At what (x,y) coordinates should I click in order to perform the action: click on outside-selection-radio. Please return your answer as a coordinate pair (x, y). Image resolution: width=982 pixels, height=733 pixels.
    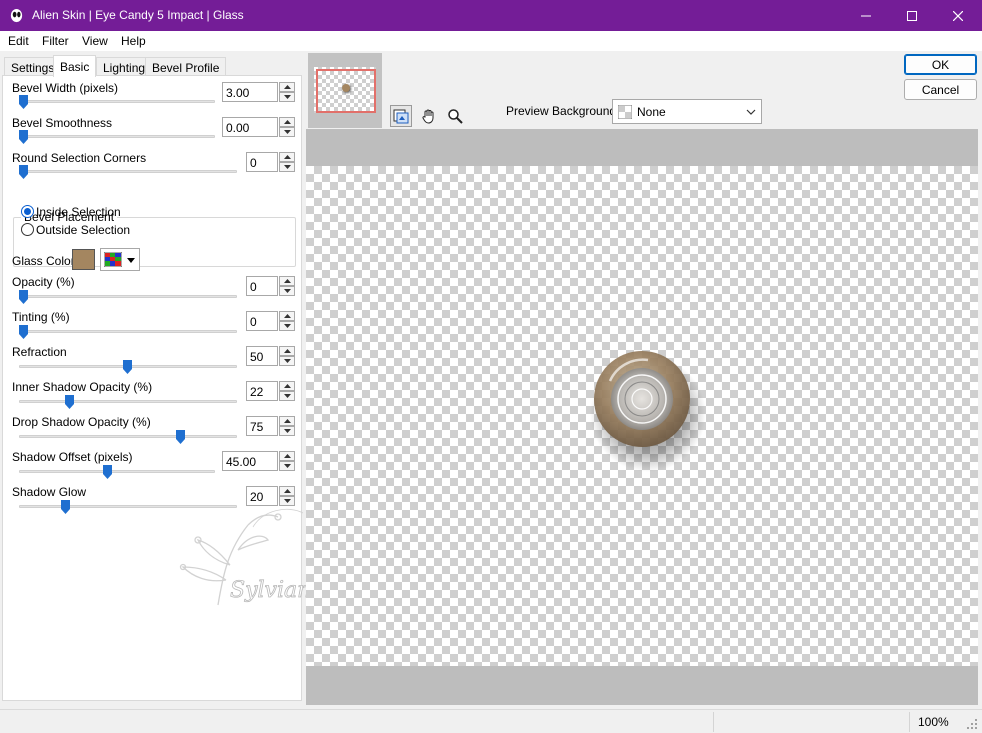
    Looking at the image, I should click on (27, 229).